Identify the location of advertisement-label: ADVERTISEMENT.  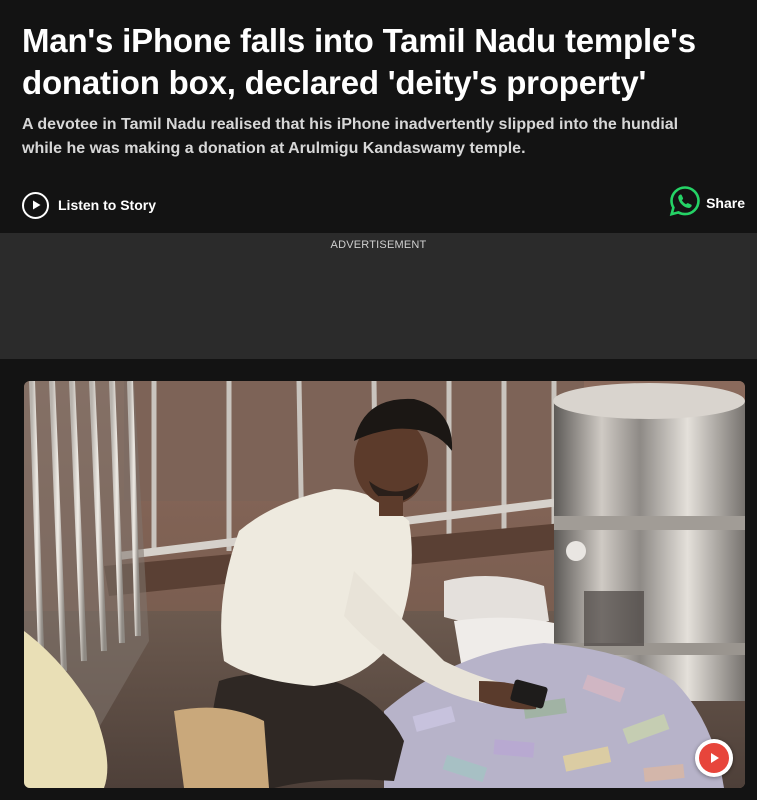
(378, 245).